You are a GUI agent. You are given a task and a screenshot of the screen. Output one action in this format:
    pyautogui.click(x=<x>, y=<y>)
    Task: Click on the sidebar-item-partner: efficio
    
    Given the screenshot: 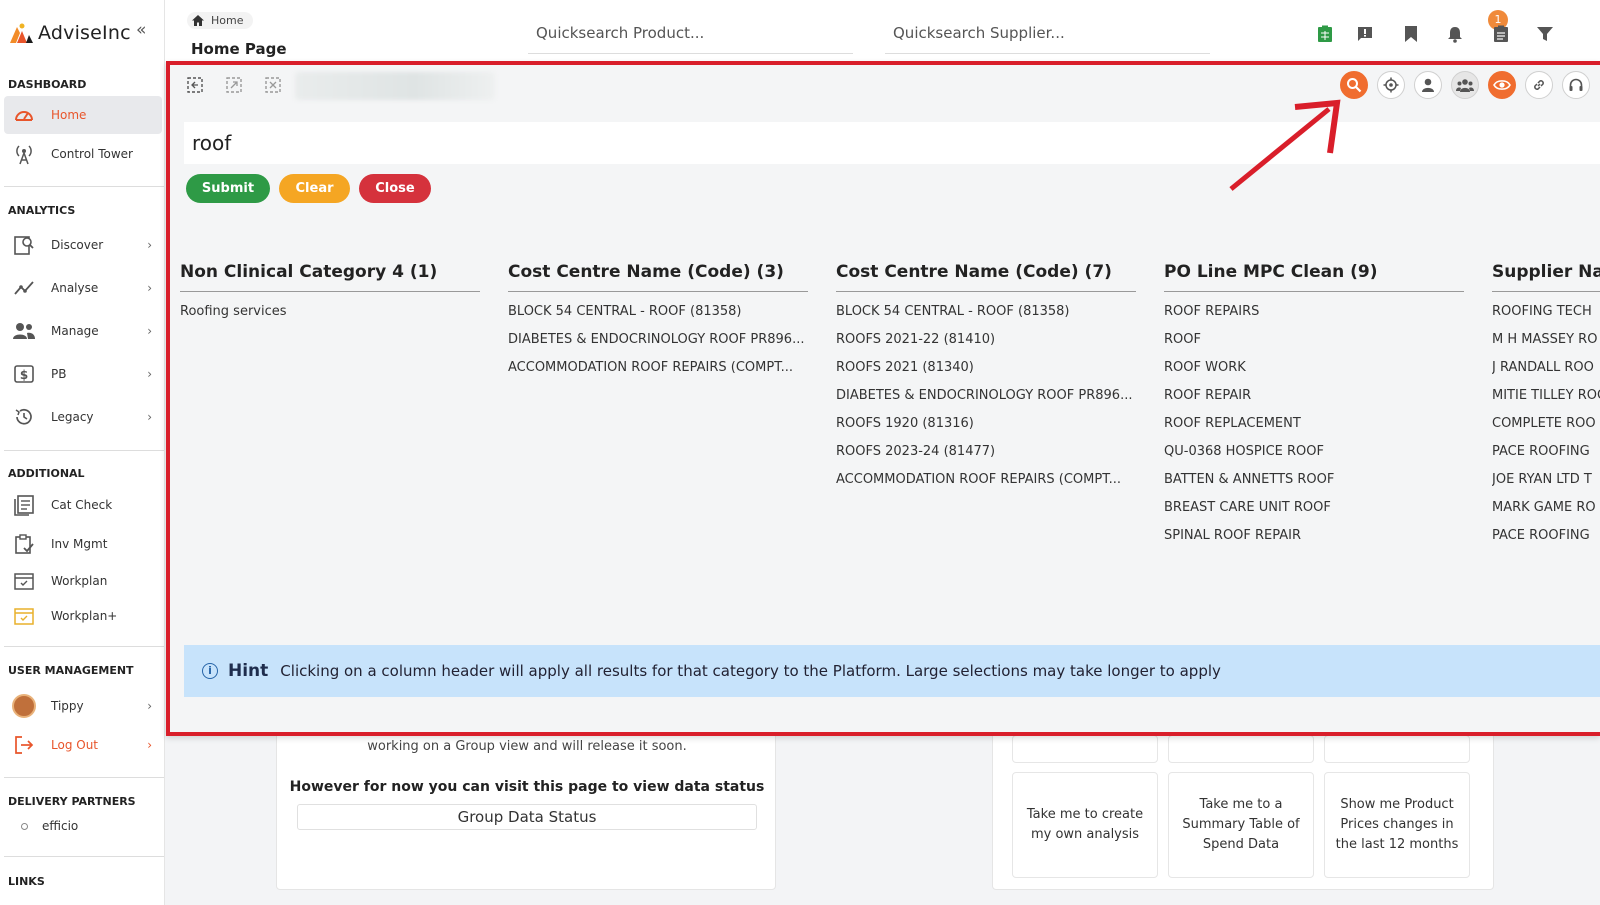 What is the action you would take?
    pyautogui.click(x=83, y=826)
    